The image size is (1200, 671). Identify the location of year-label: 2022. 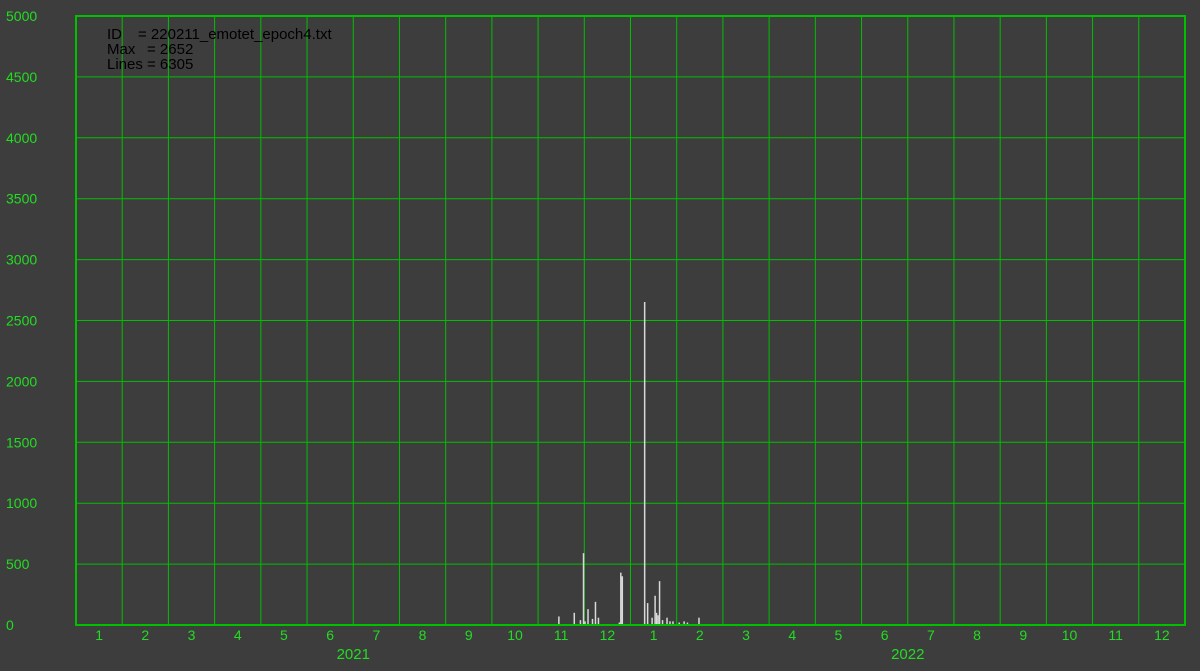
(907, 654).